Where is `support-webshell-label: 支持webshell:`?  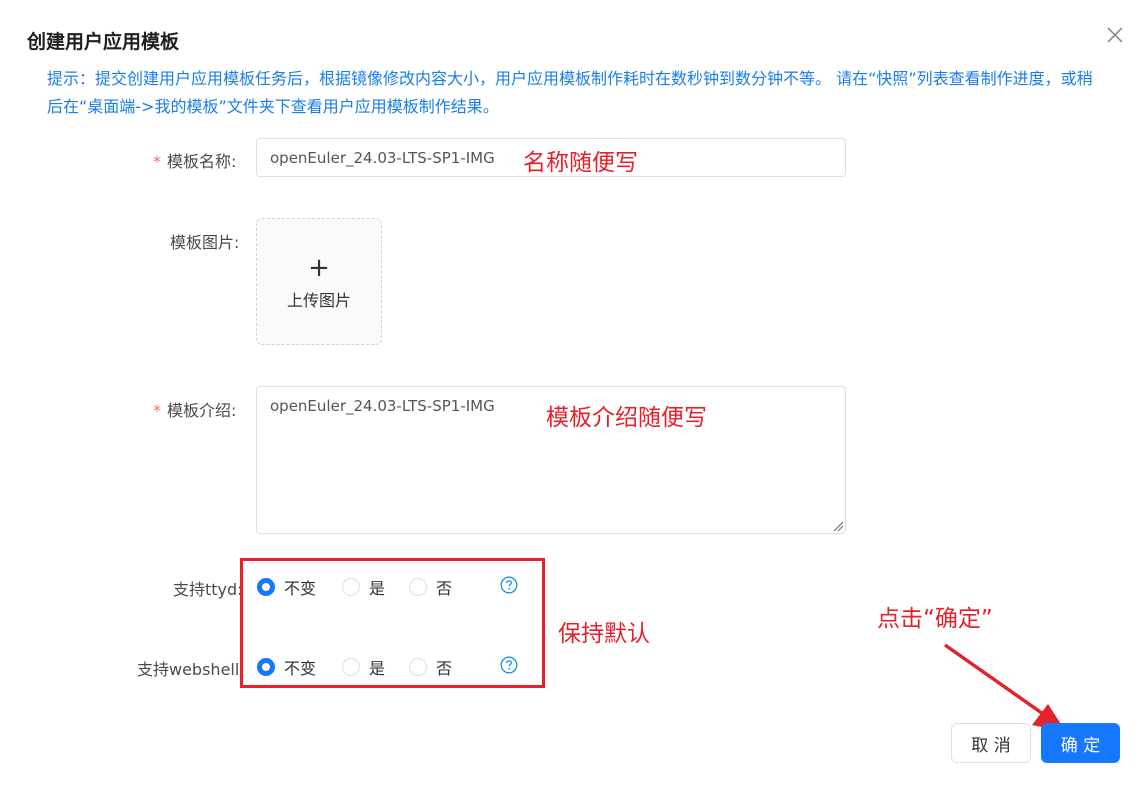 support-webshell-label: 支持webshell: is located at coordinates (191, 669).